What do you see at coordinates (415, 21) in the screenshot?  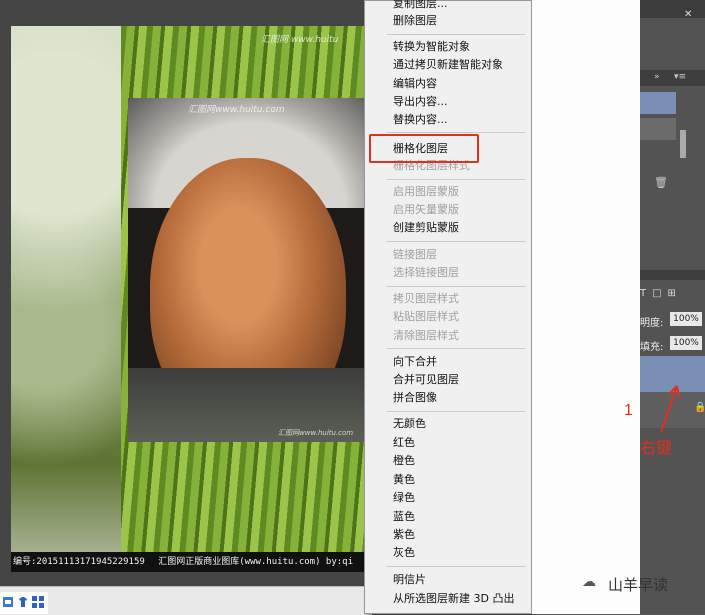 I see `menu-item-delete-layer: 删除图层` at bounding box center [415, 21].